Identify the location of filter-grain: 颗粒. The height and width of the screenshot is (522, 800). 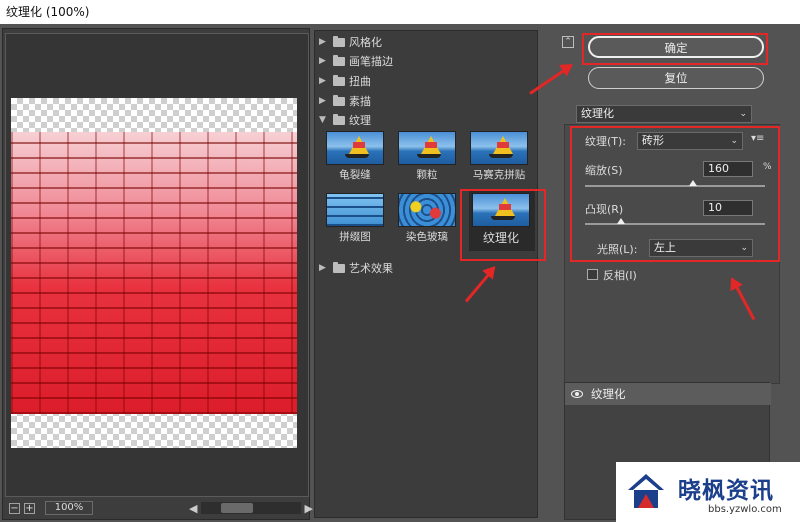
(427, 156).